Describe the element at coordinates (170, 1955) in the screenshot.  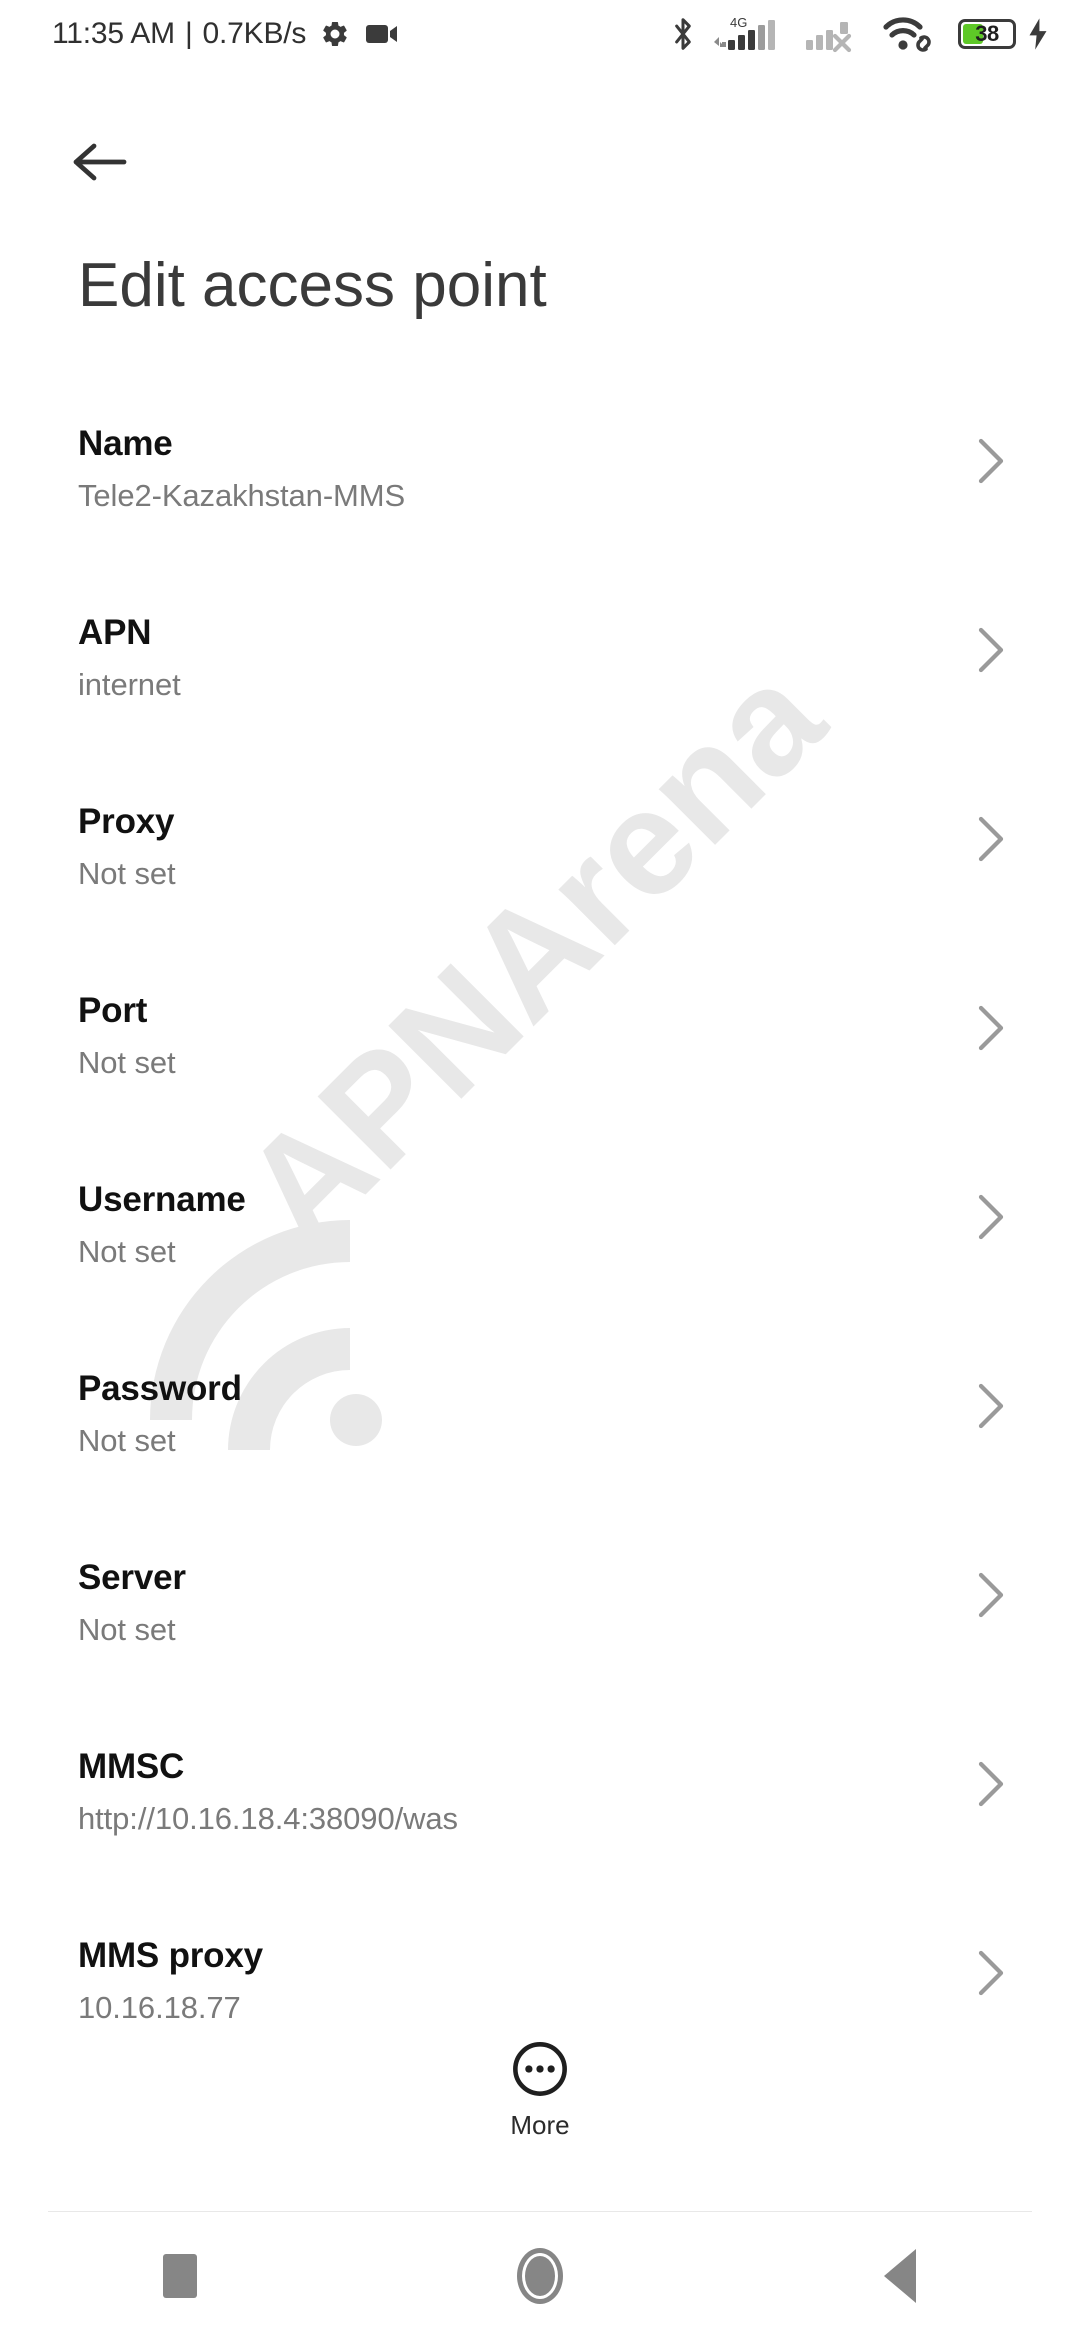
I see `settings-row-title: MMS proxy` at that location.